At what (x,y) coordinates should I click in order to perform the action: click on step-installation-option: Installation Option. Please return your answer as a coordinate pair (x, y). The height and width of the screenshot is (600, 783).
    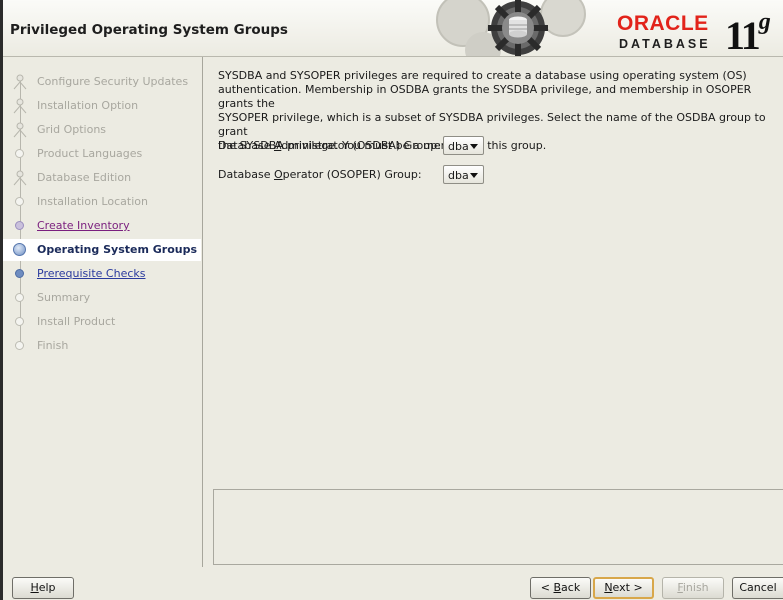
    Looking at the image, I should click on (102, 106).